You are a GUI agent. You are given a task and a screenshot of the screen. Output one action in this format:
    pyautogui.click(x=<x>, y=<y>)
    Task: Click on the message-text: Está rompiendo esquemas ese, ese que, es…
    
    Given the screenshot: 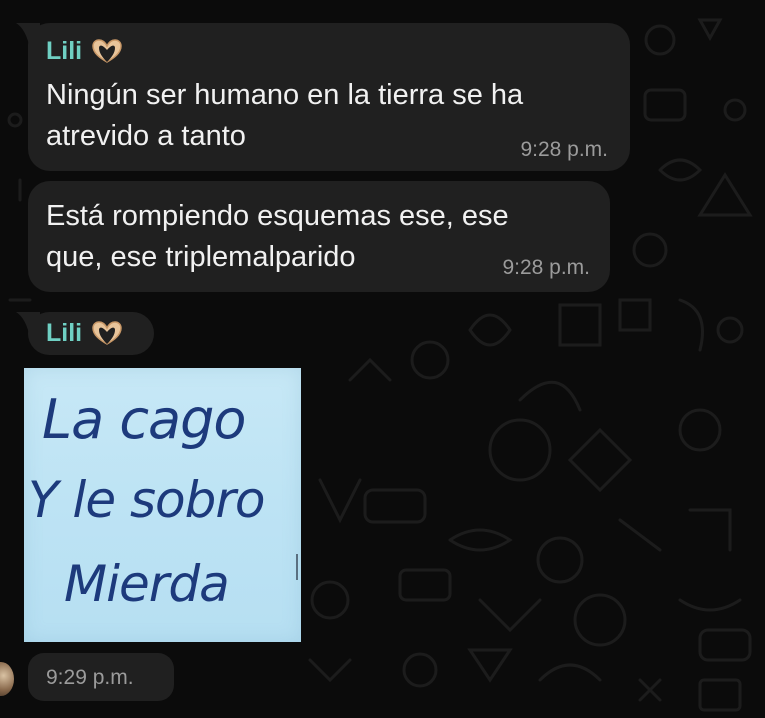 What is the action you would take?
    pyautogui.click(x=277, y=236)
    